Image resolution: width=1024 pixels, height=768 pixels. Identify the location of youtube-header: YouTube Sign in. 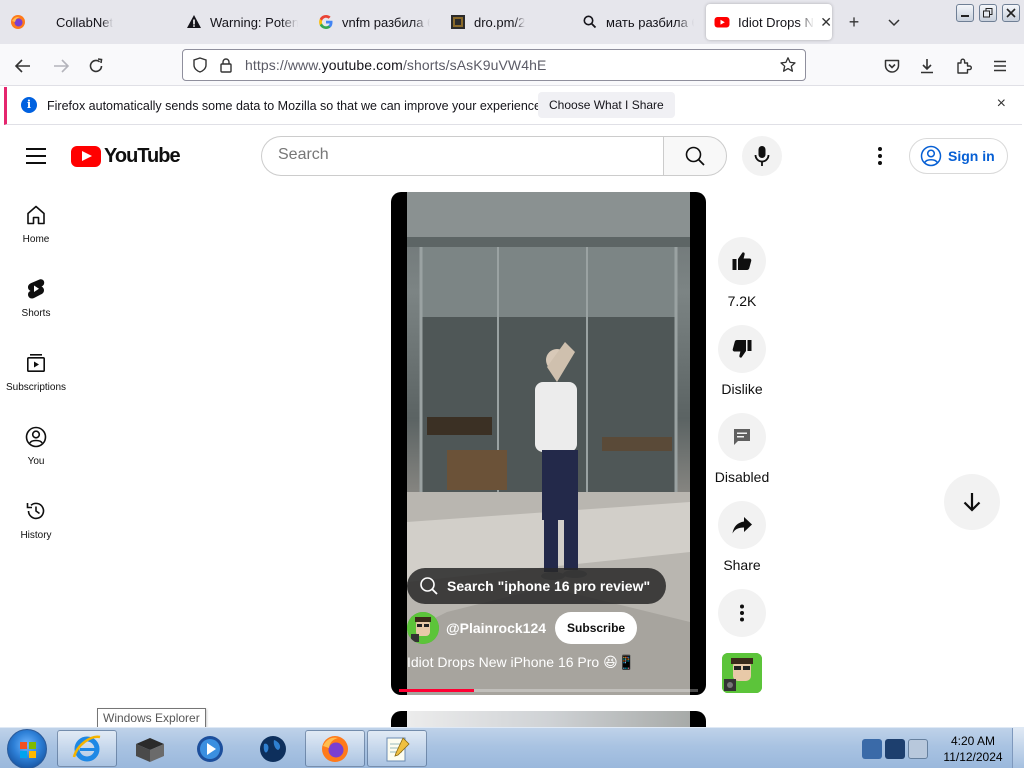
(512, 156).